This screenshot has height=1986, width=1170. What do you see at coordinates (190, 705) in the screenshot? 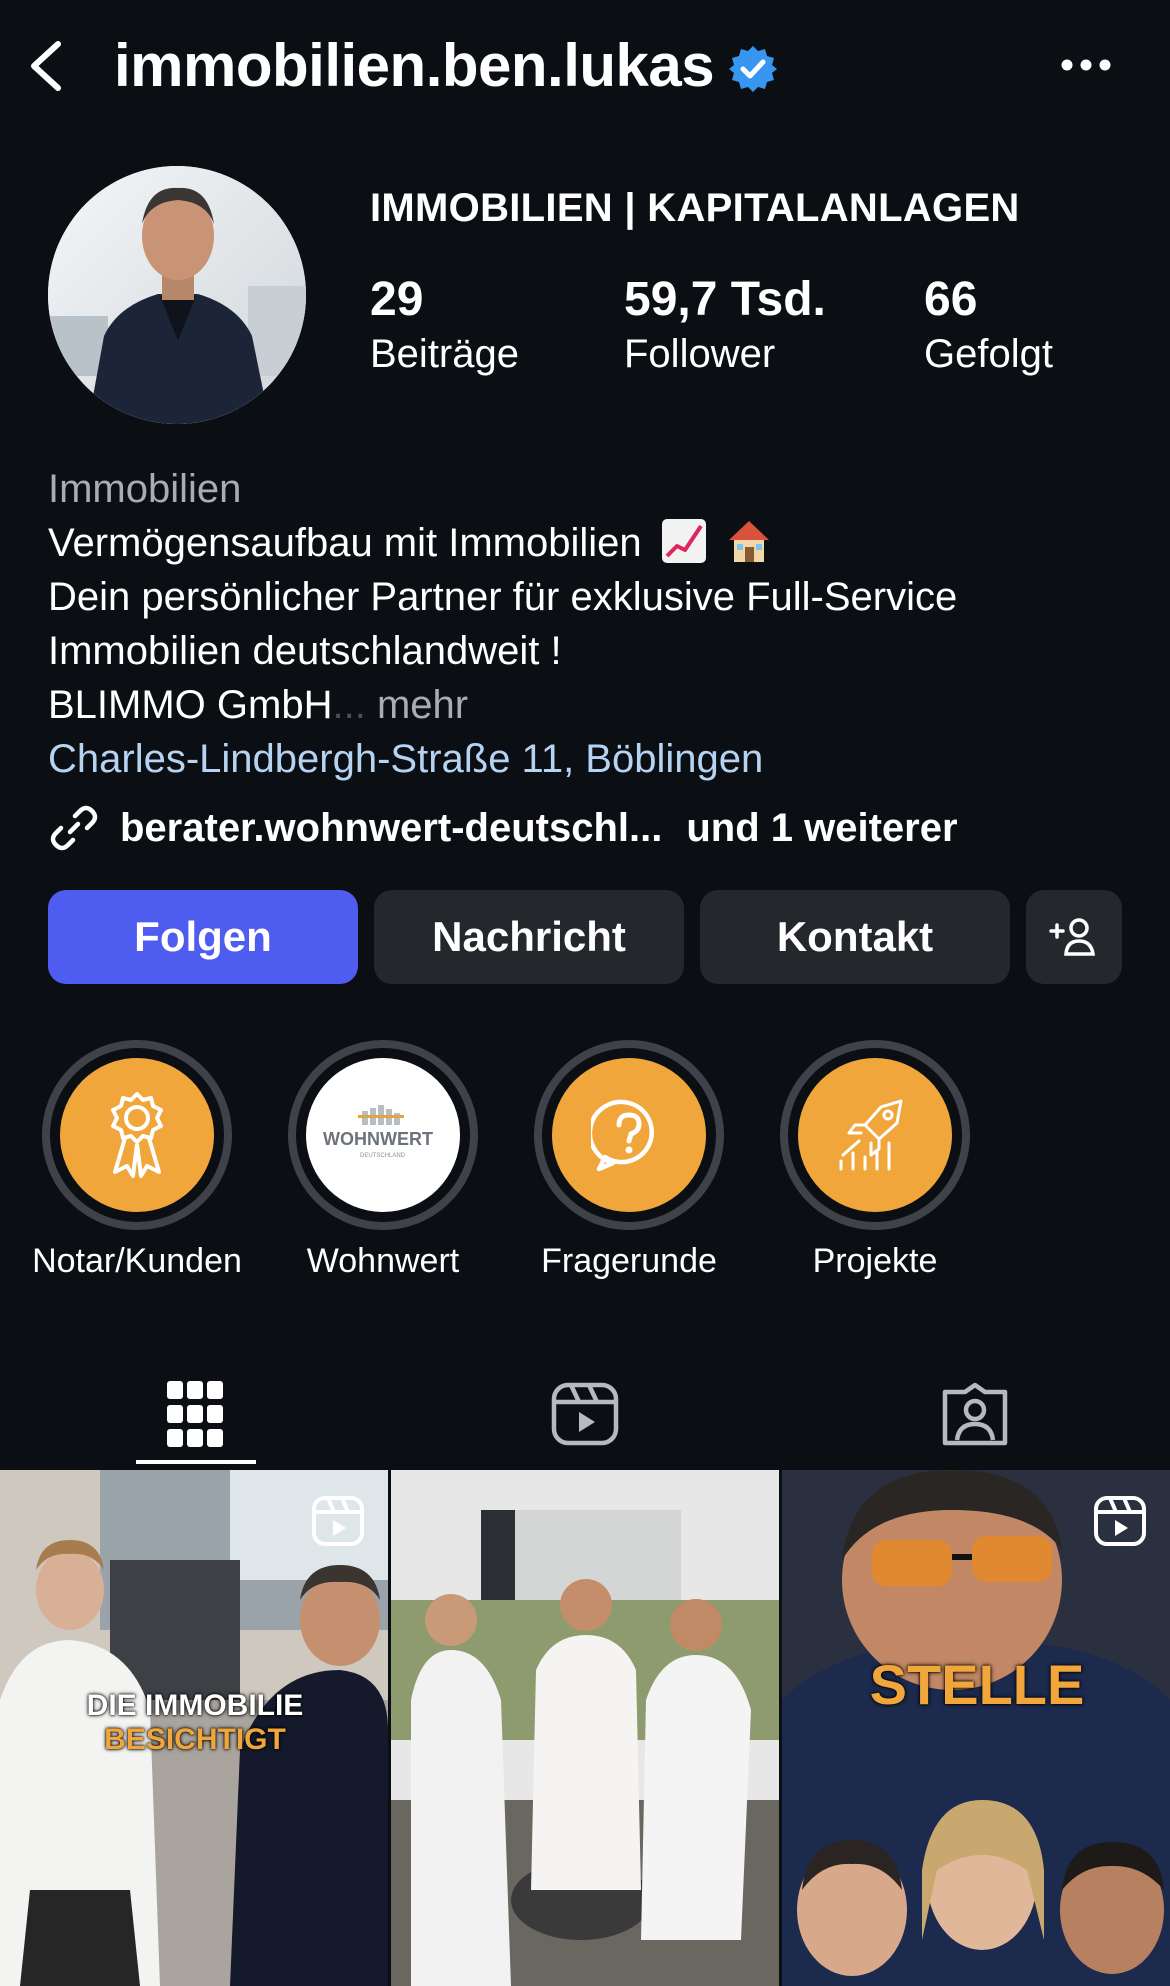
I see `bio-line-4-text: BLIMMO GmbH` at bounding box center [190, 705].